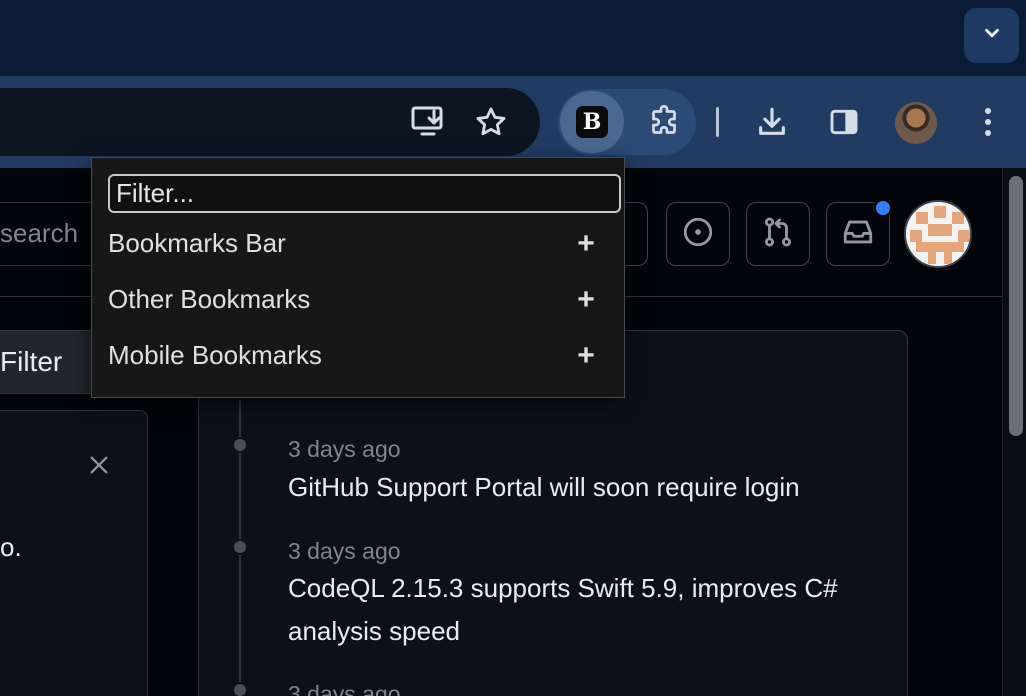 The height and width of the screenshot is (696, 1026). I want to click on browser-toolbar: B, so click(513, 122).